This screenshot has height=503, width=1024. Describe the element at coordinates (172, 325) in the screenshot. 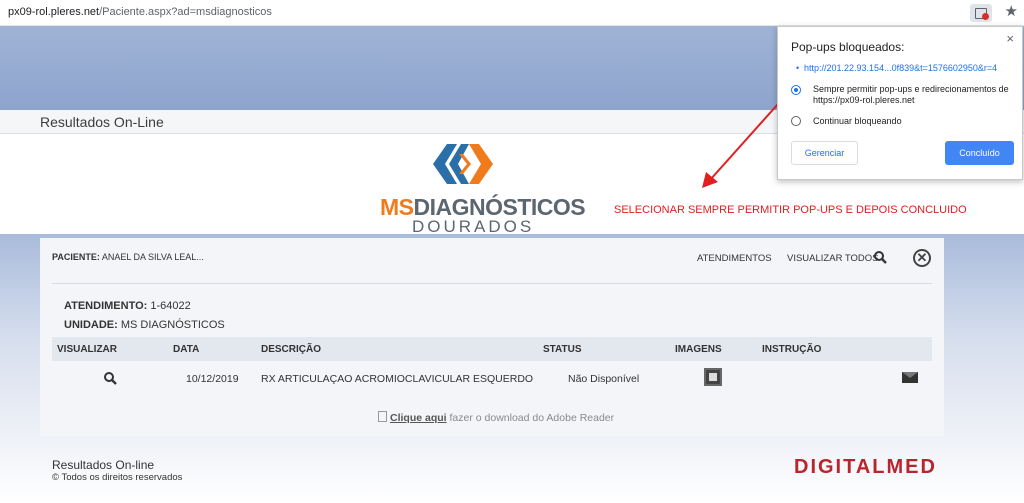

I see `unit-value: MS DIAGNÓSTICOS` at that location.